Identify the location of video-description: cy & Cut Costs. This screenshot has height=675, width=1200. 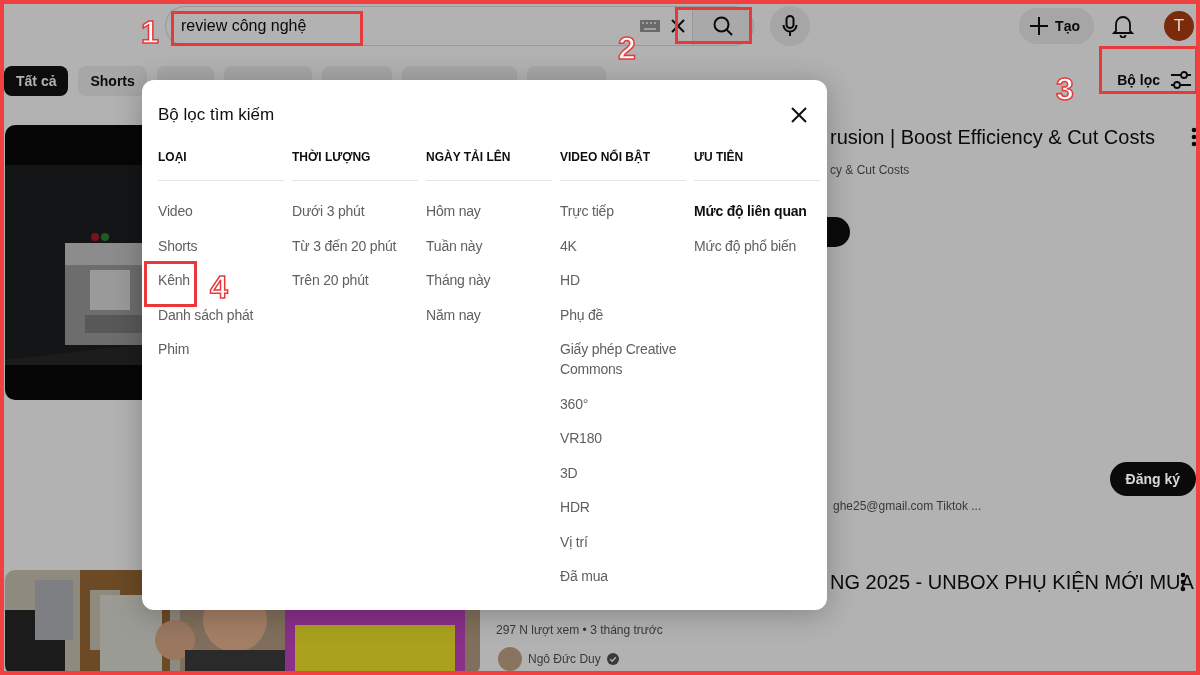
(869, 170).